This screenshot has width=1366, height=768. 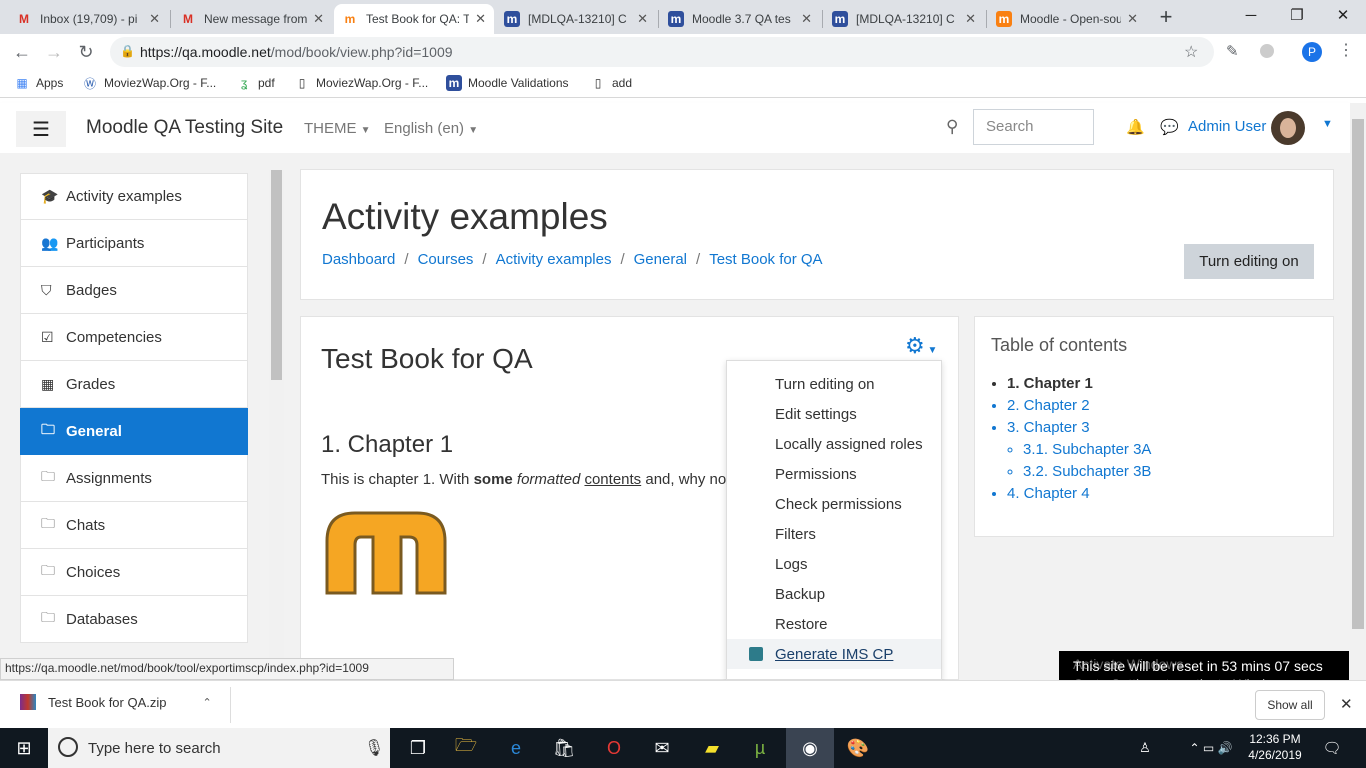 What do you see at coordinates (1067, 19) in the screenshot?
I see `tab-moodle-open: m Moodle - Open-sou ✕` at bounding box center [1067, 19].